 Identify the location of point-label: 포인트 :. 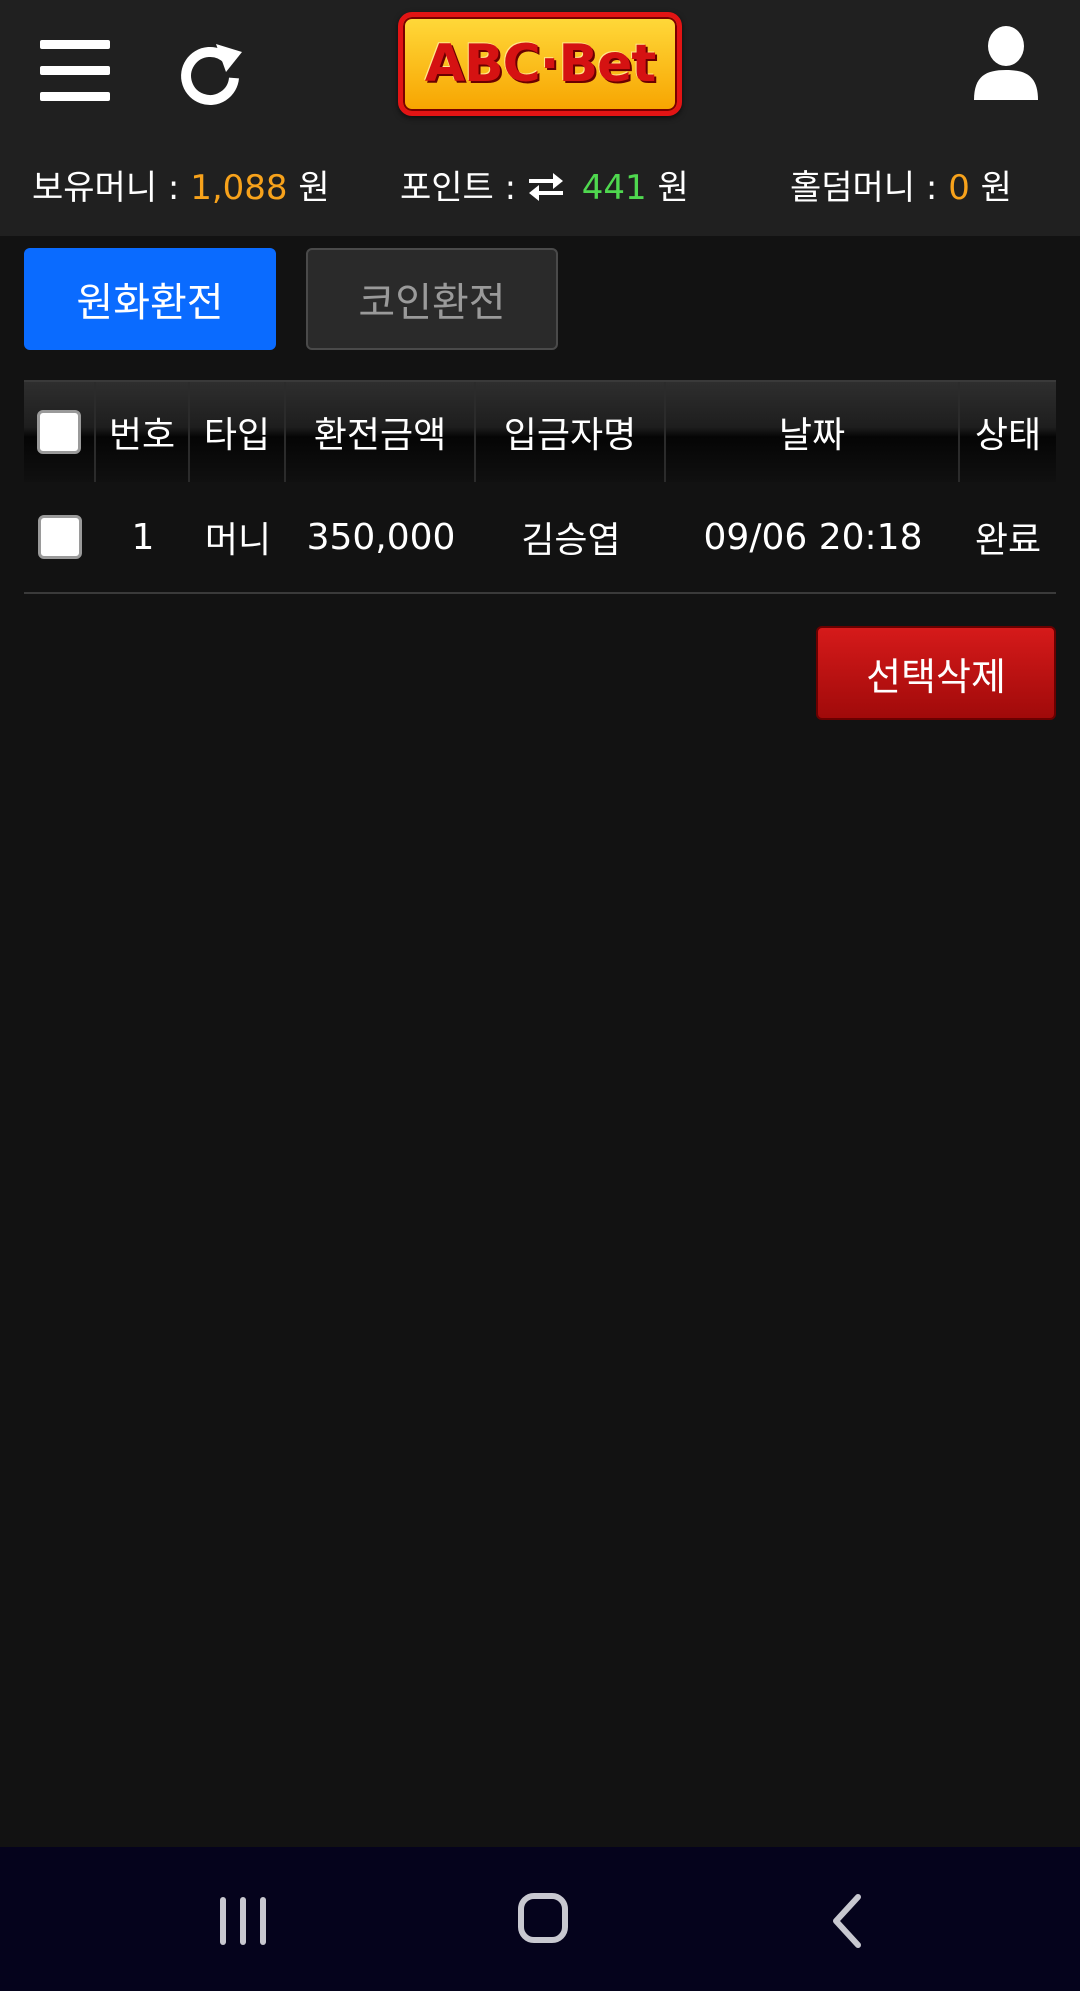
(458, 188).